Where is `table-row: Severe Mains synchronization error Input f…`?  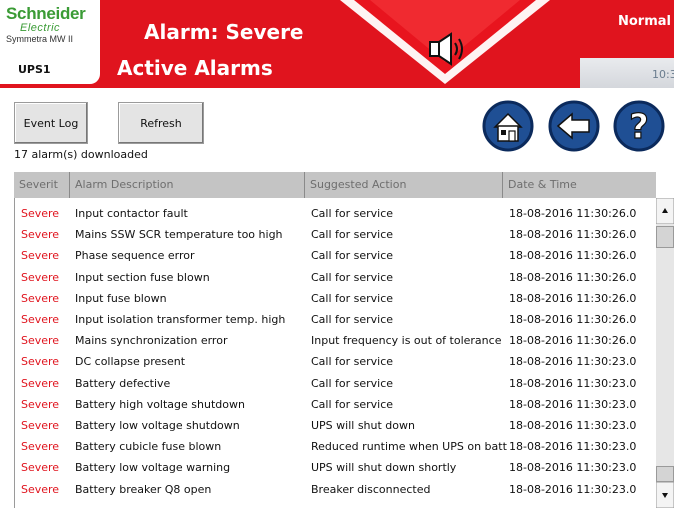 table-row: Severe Mains synchronization error Input f… is located at coordinates (336, 339).